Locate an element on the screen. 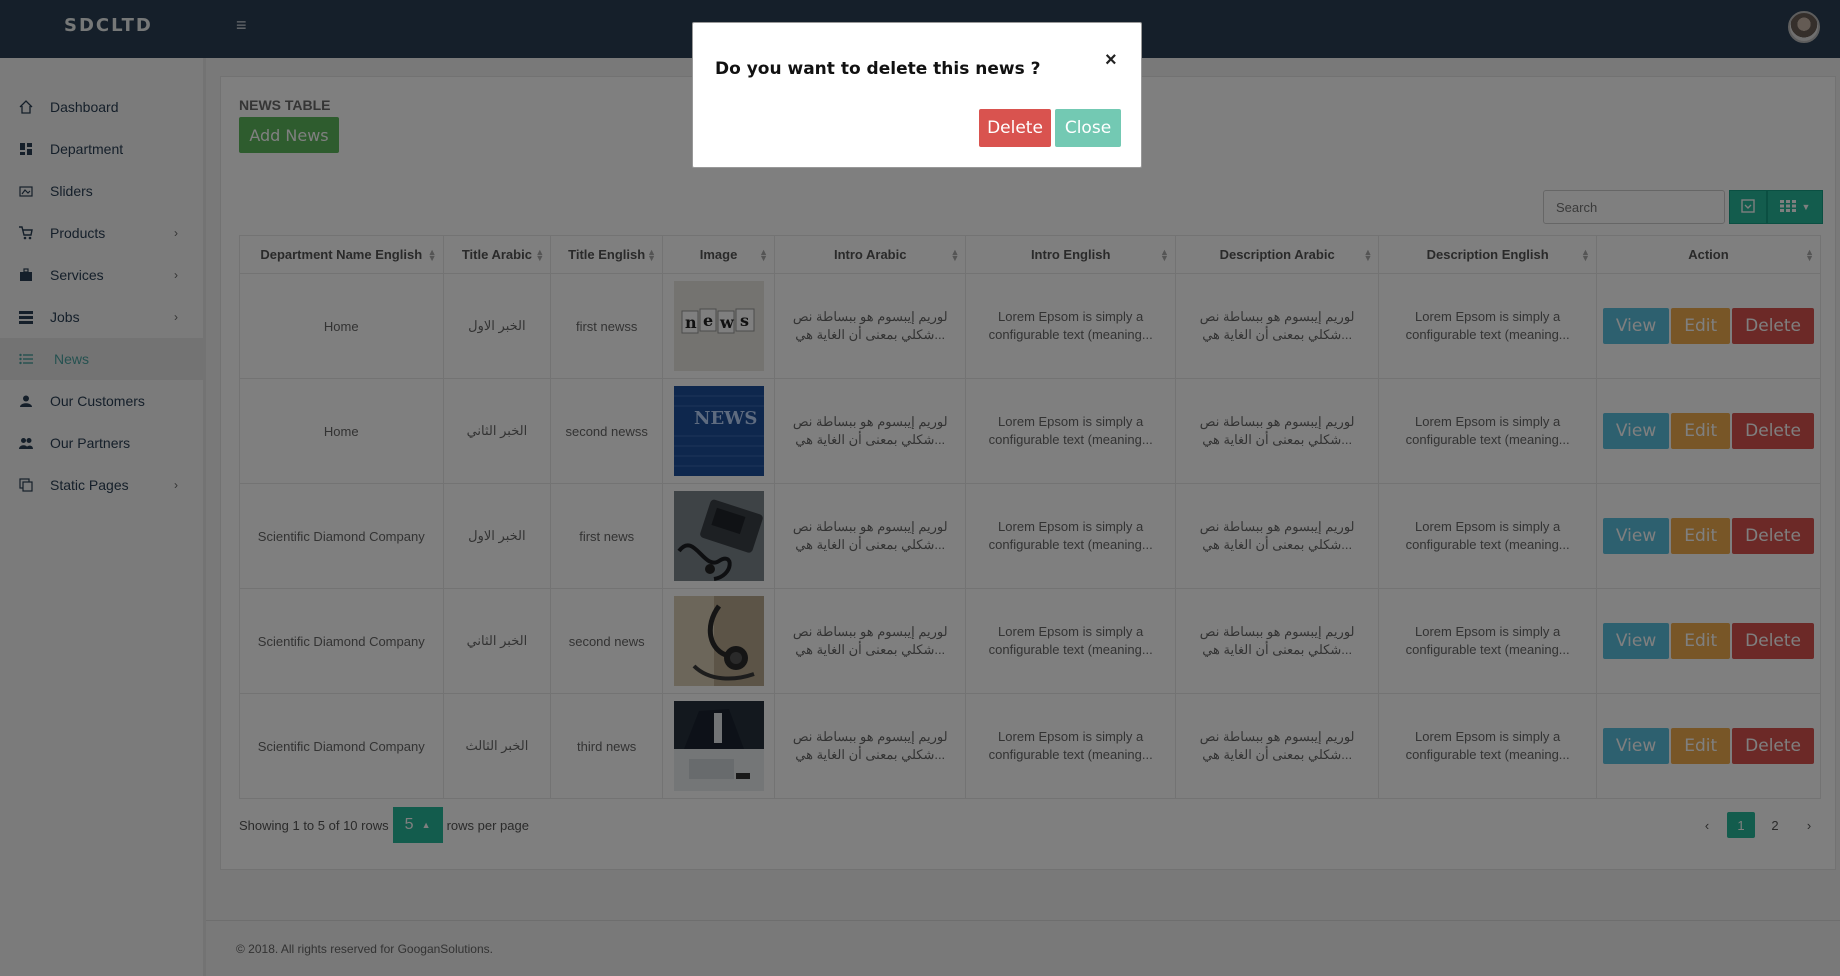  modal-title: Do you want to delete this news ? is located at coordinates (878, 69).